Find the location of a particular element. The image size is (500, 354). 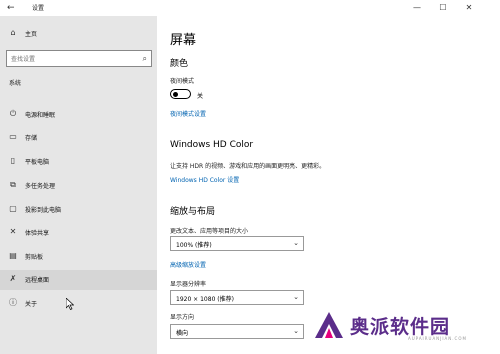

info-icon: ⓘ is located at coordinates (13, 302).